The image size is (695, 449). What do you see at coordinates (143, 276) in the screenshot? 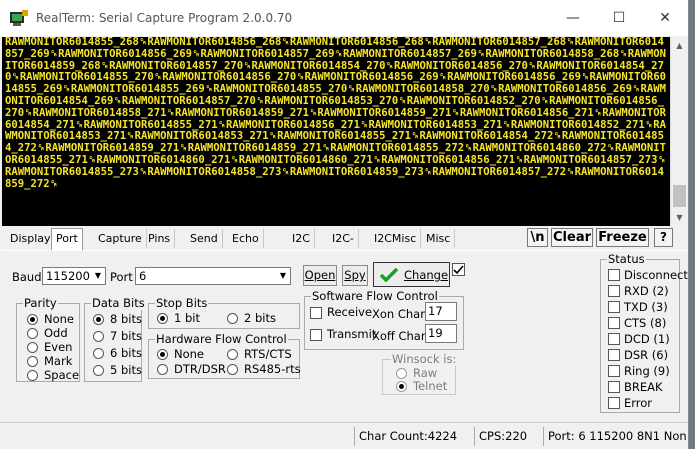
I see `port-value: 6` at bounding box center [143, 276].